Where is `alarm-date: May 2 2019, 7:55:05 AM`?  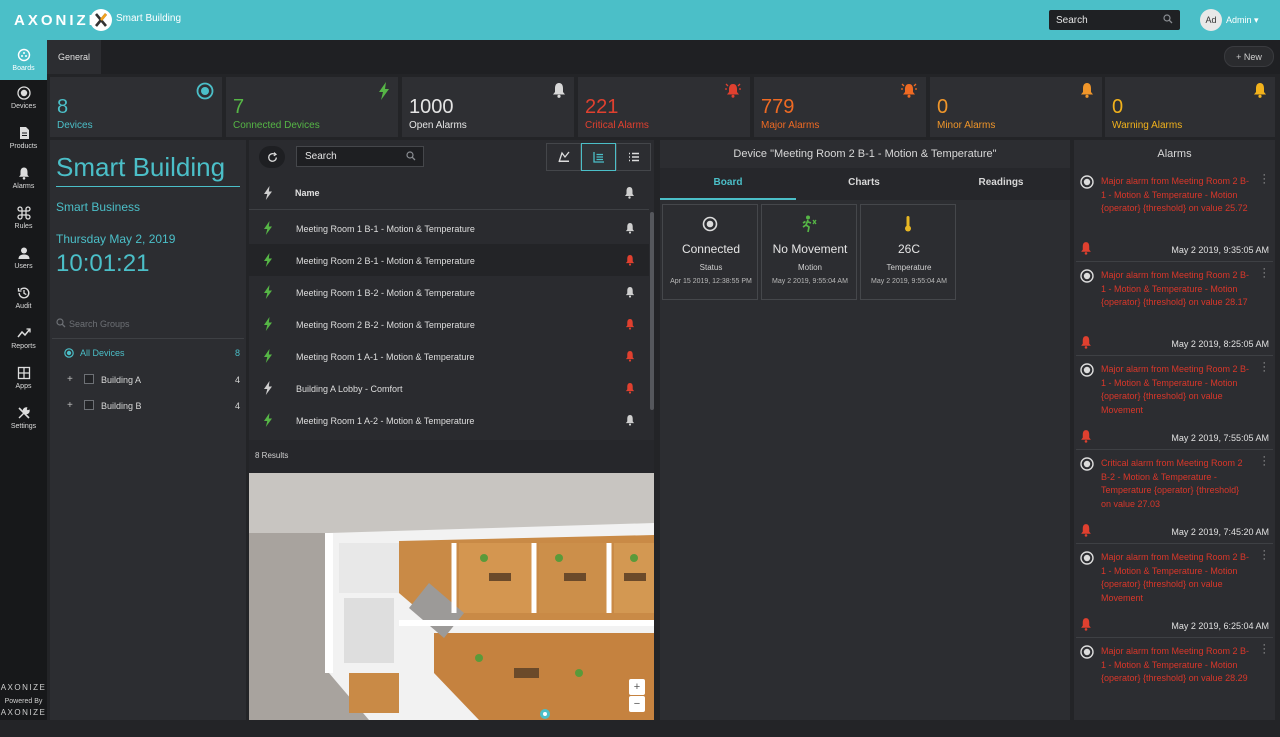 alarm-date: May 2 2019, 7:55:05 AM is located at coordinates (1220, 438).